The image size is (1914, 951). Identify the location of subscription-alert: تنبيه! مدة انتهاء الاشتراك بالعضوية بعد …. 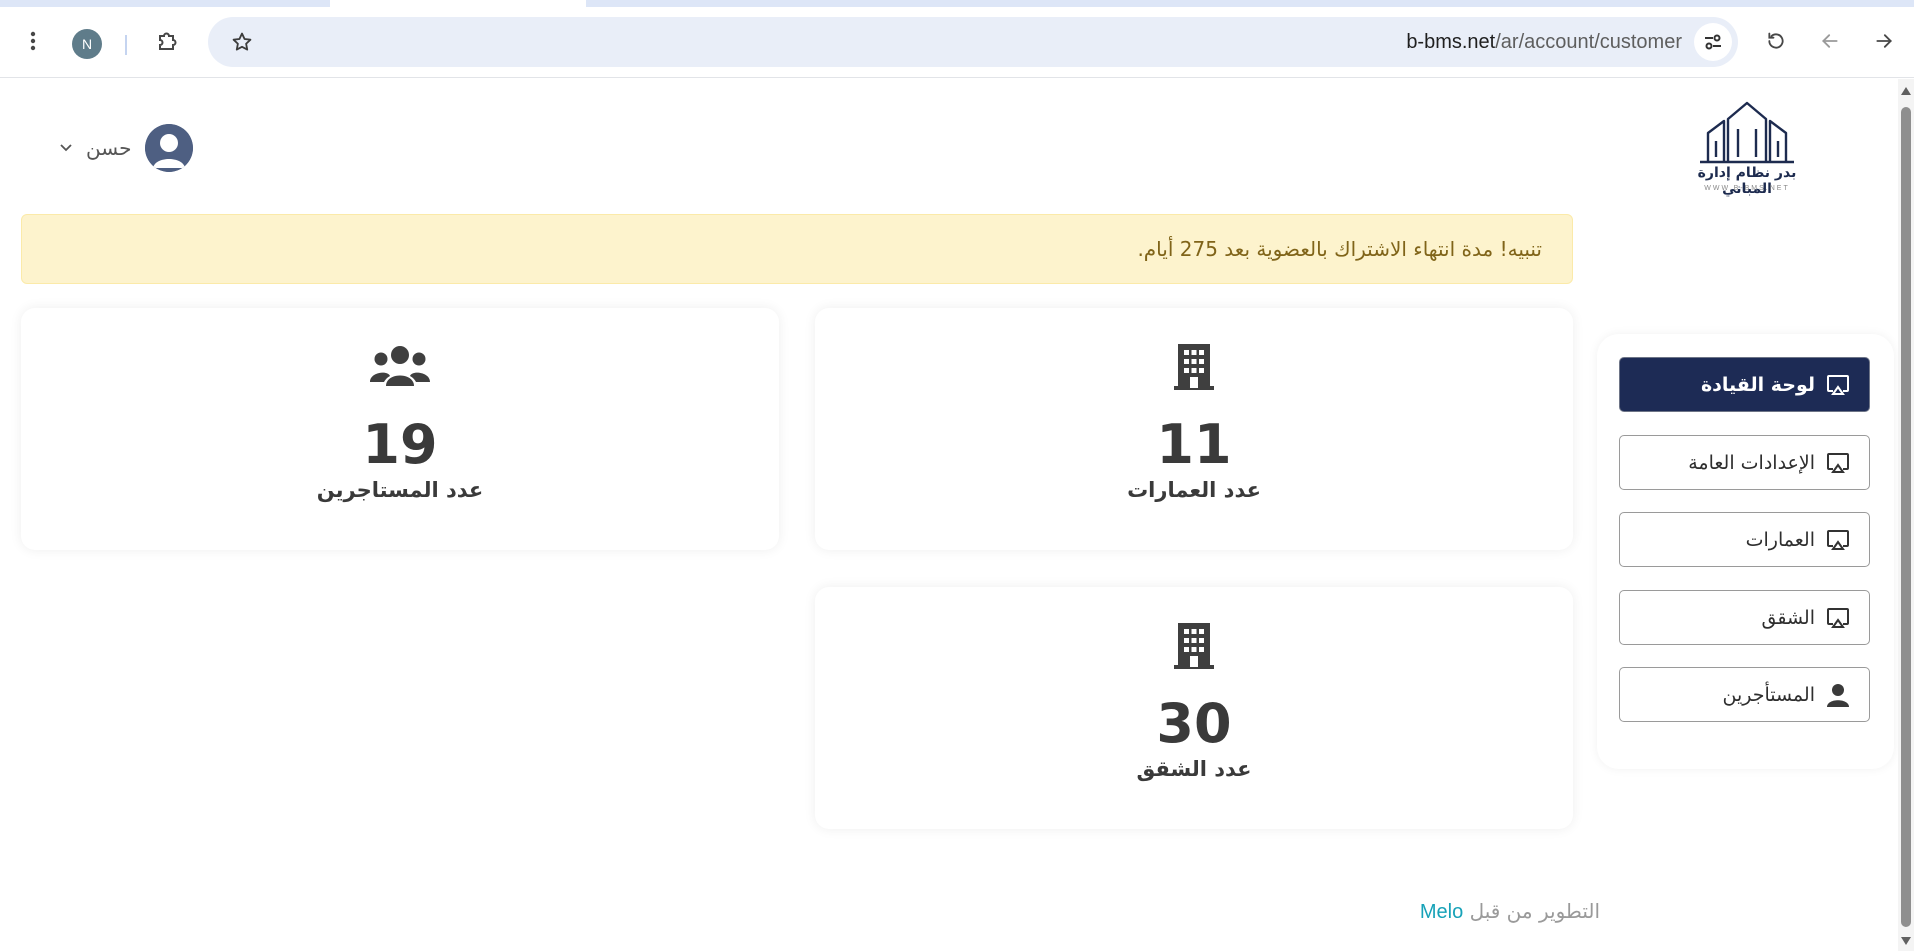
(797, 249).